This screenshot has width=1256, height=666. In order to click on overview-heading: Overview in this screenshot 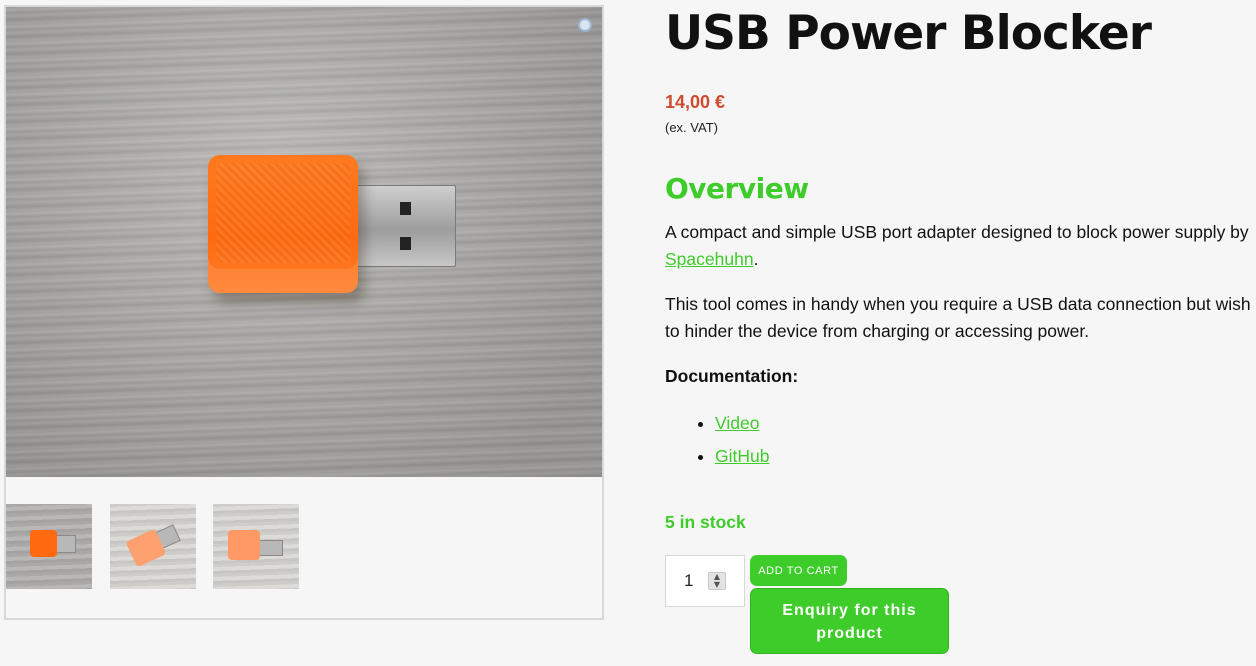, I will do `click(737, 188)`.